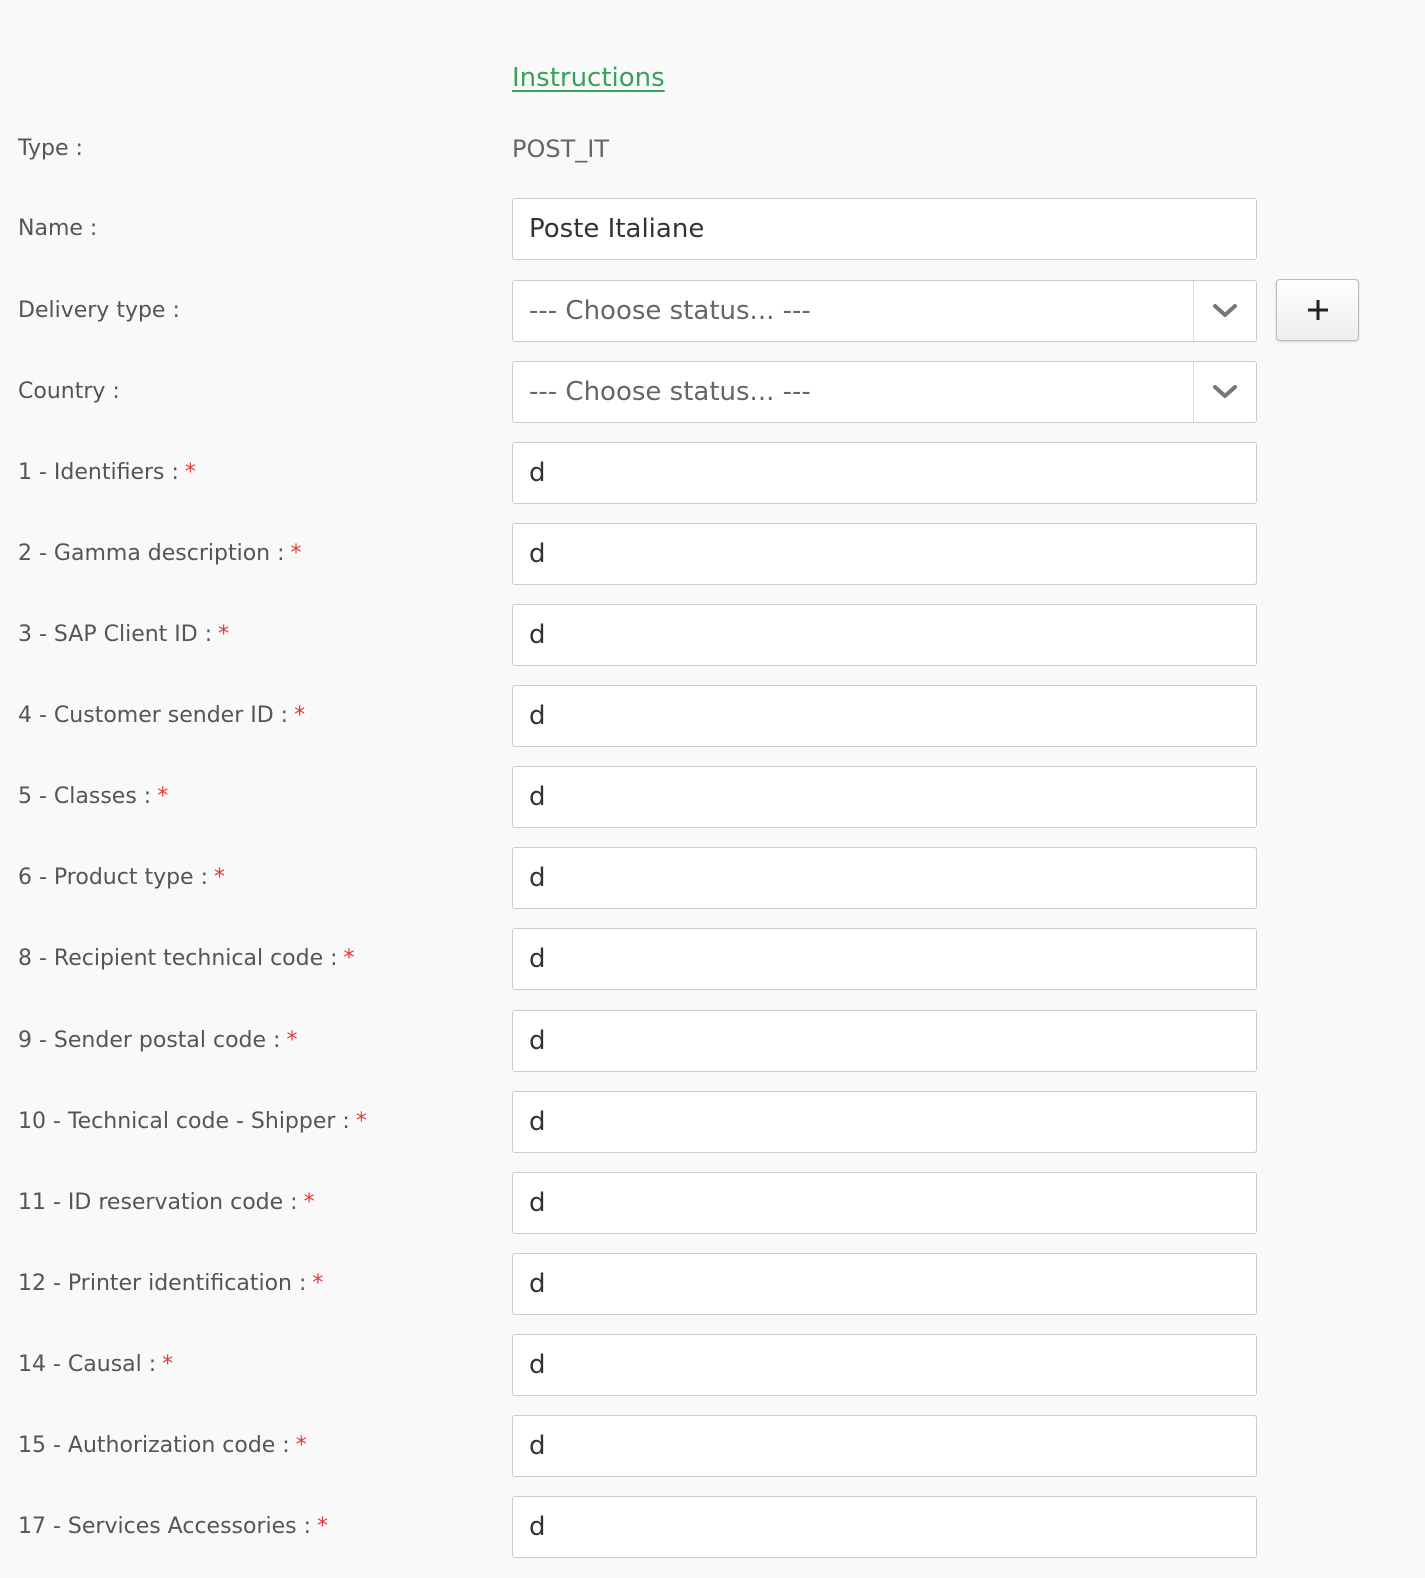  I want to click on field-label: 5 - Classes : *, so click(93, 796).